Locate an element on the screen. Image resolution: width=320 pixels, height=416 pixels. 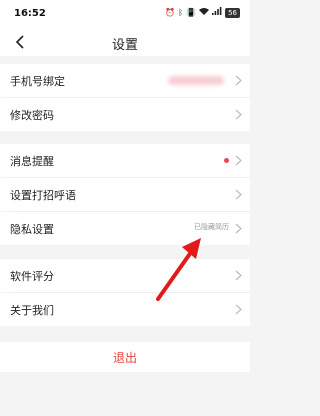
row-label: 手机号绑定 is located at coordinates (37, 81).